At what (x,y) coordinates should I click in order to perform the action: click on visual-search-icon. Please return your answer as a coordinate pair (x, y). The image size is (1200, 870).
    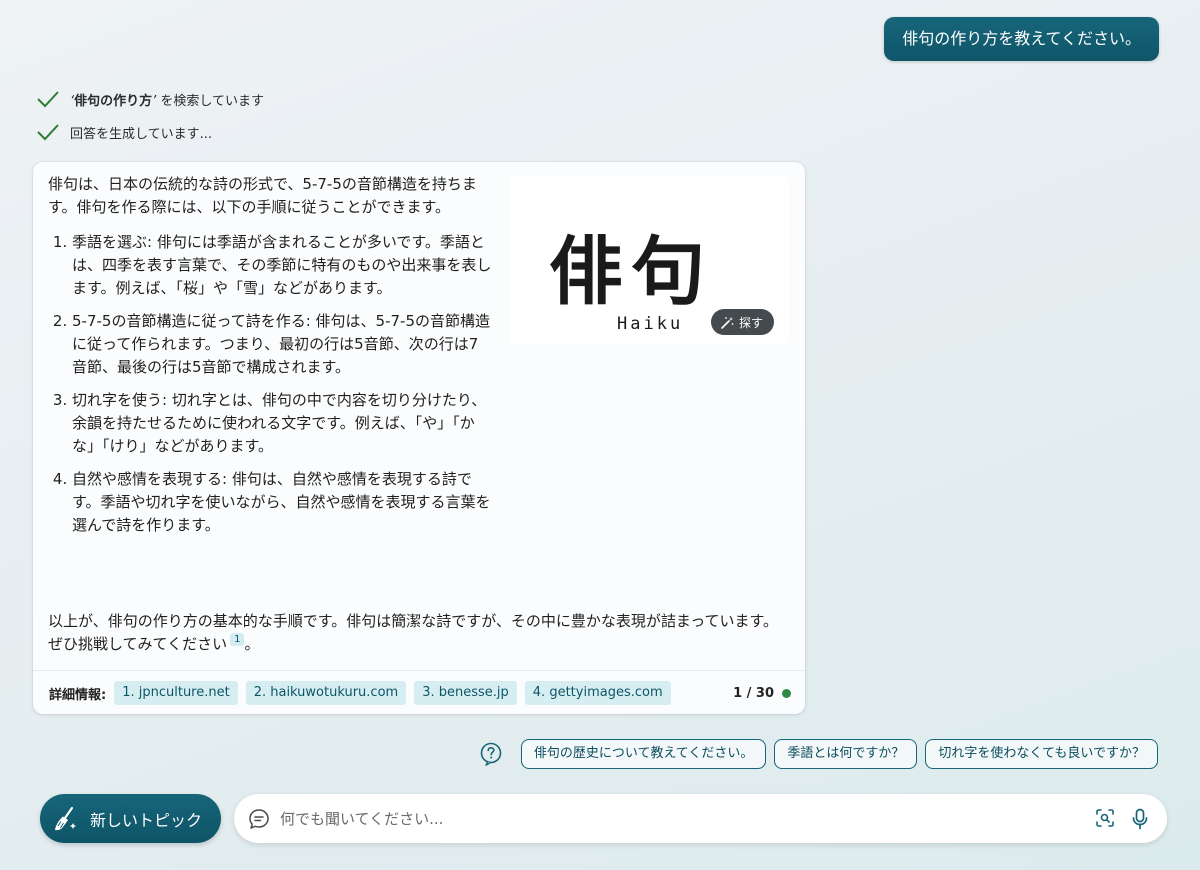
    Looking at the image, I should click on (1105, 818).